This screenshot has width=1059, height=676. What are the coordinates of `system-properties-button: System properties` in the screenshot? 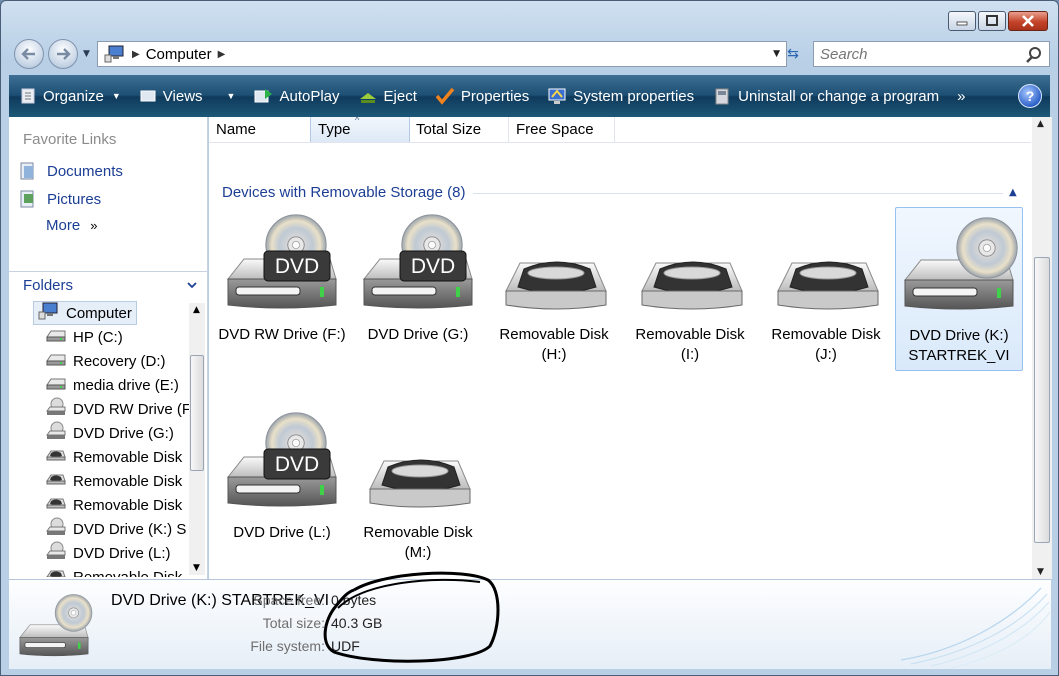 It's located at (620, 96).